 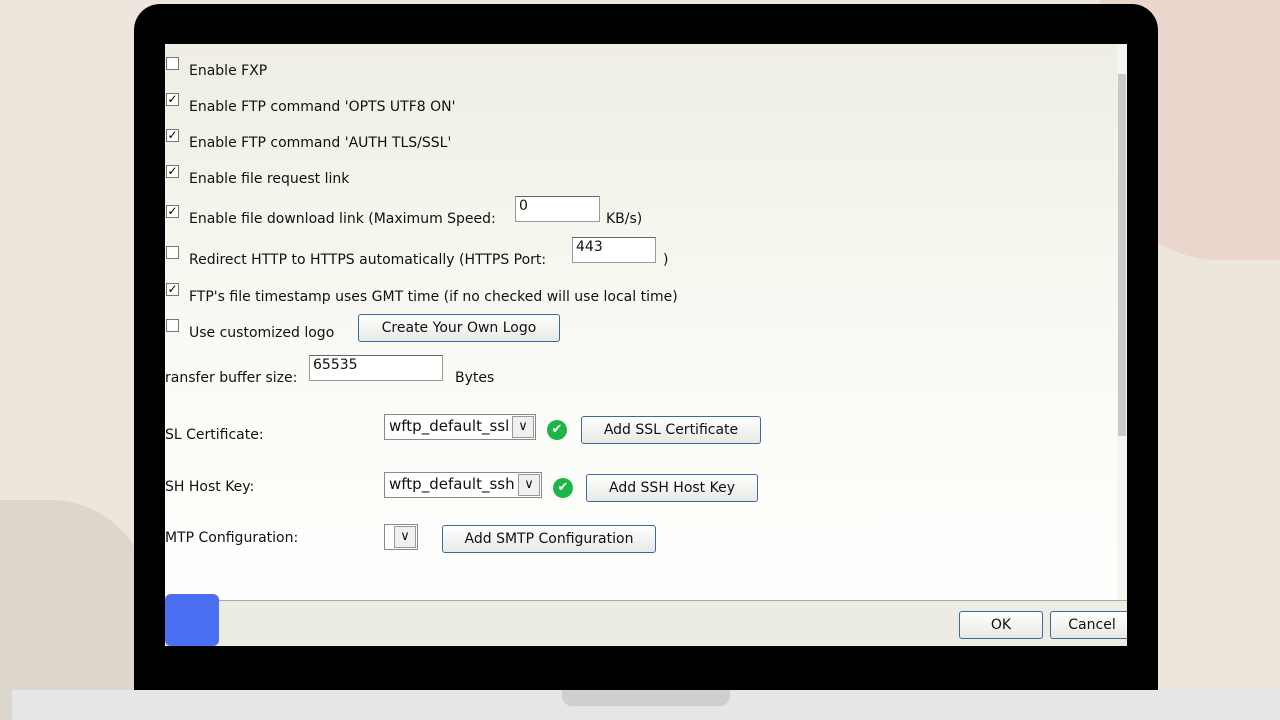 I want to click on create-logo-button: Create Your Own Logo, so click(x=459, y=328).